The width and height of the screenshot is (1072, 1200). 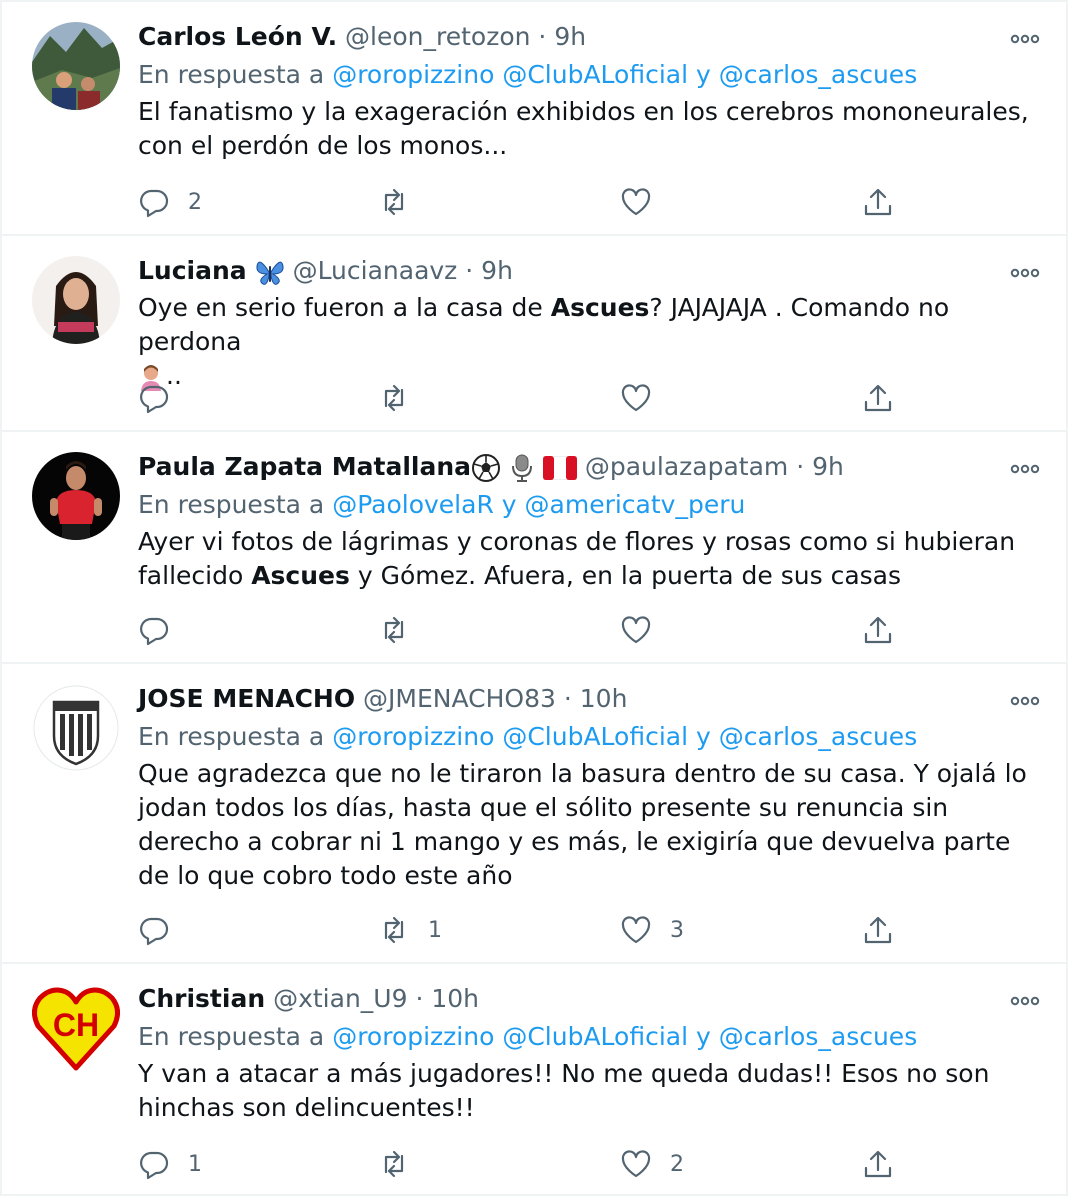 What do you see at coordinates (635, 504) in the screenshot?
I see `mention-link: @americatv_peru` at bounding box center [635, 504].